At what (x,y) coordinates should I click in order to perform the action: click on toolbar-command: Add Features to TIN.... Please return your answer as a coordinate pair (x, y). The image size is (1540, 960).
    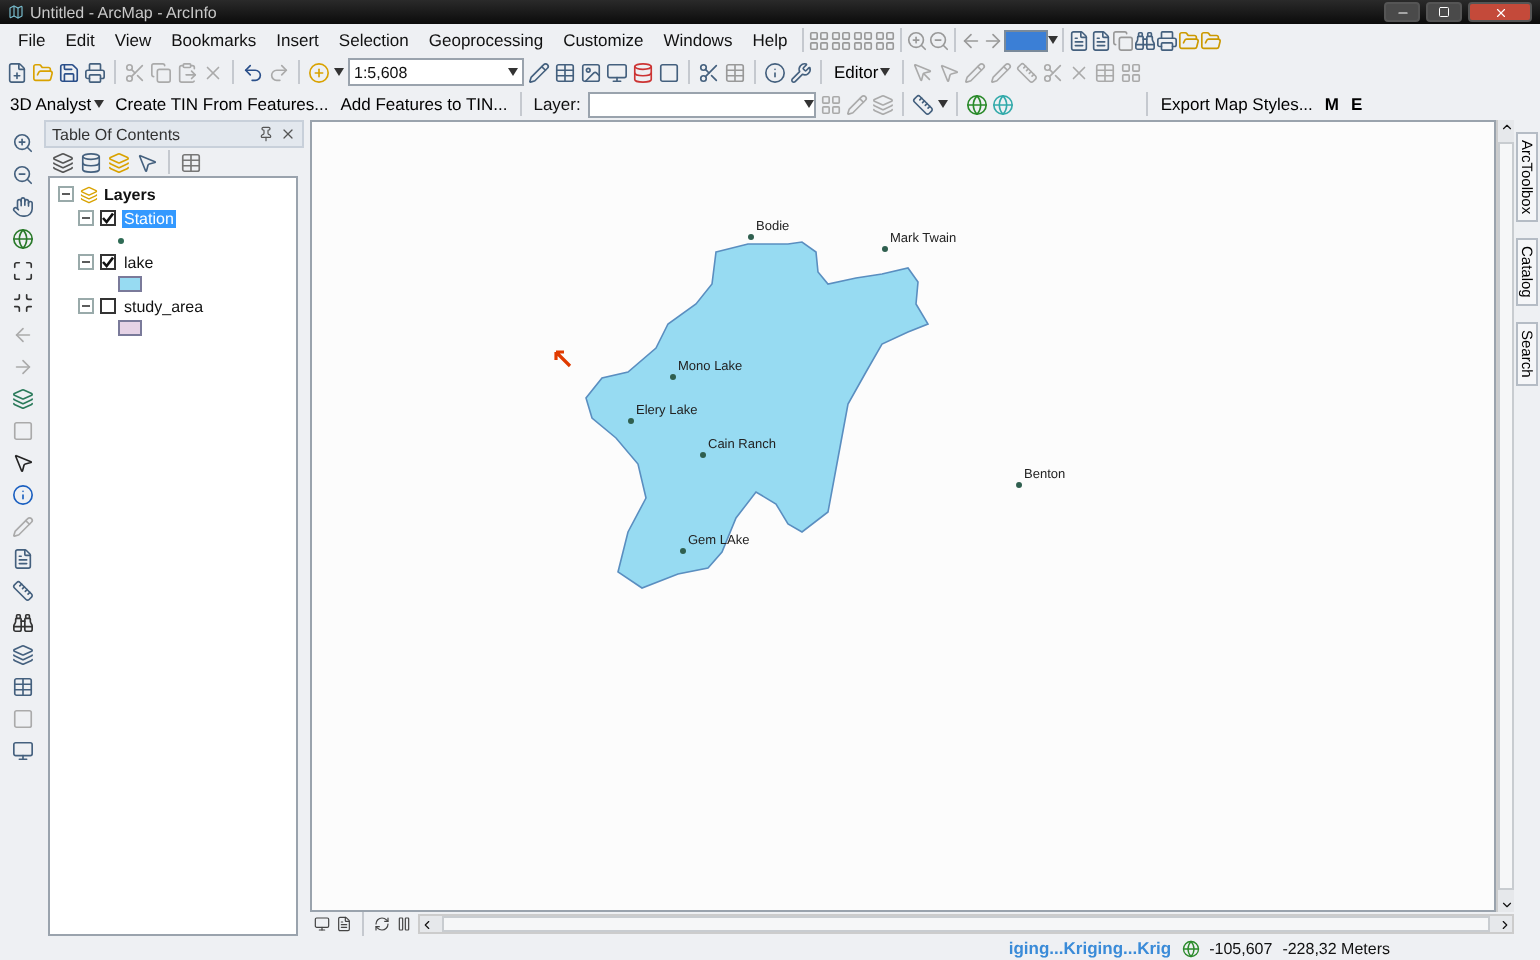
    Looking at the image, I should click on (424, 104).